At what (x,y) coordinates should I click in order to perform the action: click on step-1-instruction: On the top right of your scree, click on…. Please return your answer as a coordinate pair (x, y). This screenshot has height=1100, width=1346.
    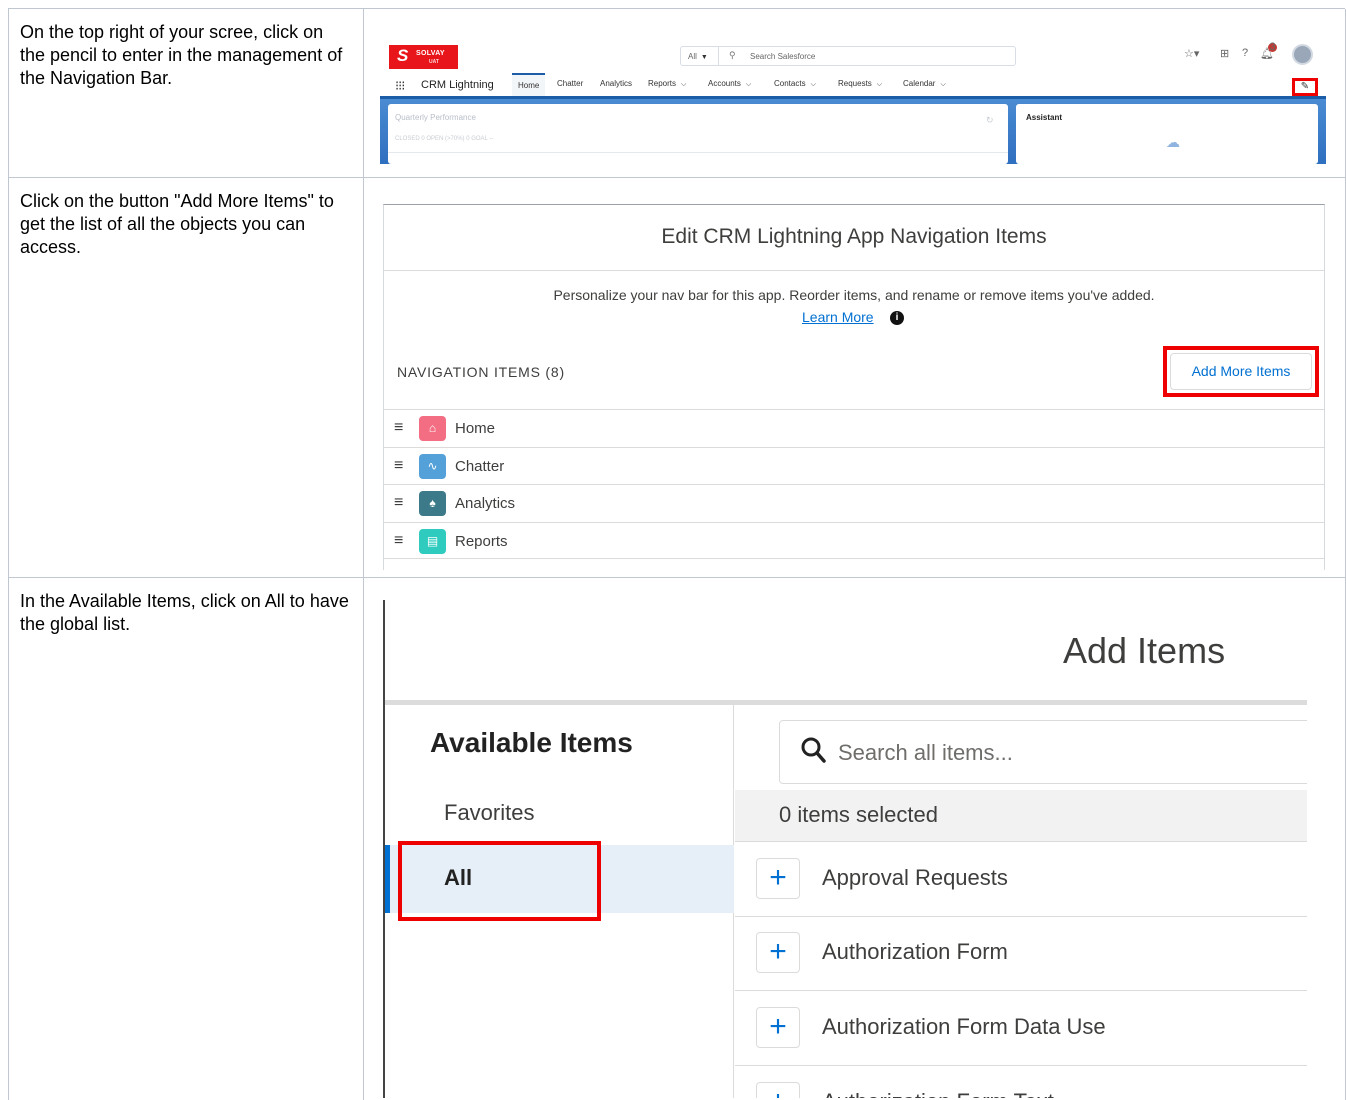
    Looking at the image, I should click on (186, 93).